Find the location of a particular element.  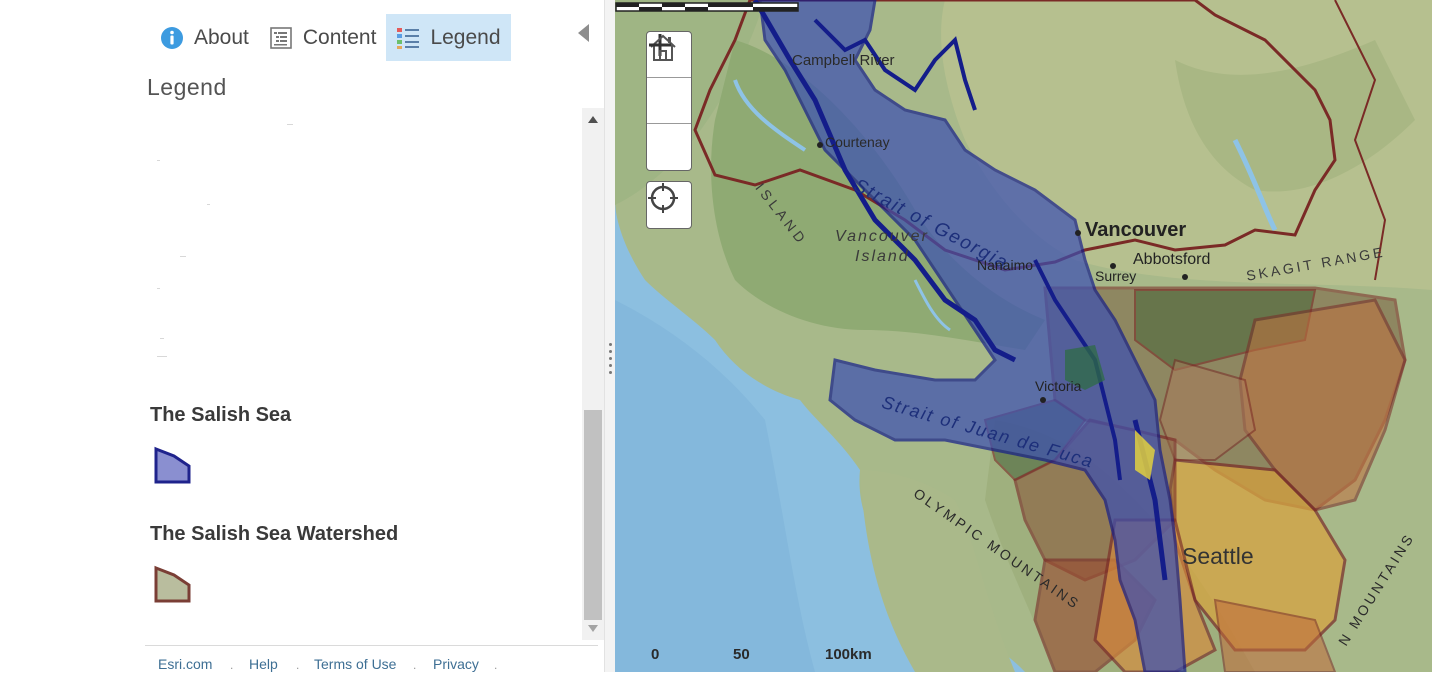

content-list-icon is located at coordinates (281, 38).